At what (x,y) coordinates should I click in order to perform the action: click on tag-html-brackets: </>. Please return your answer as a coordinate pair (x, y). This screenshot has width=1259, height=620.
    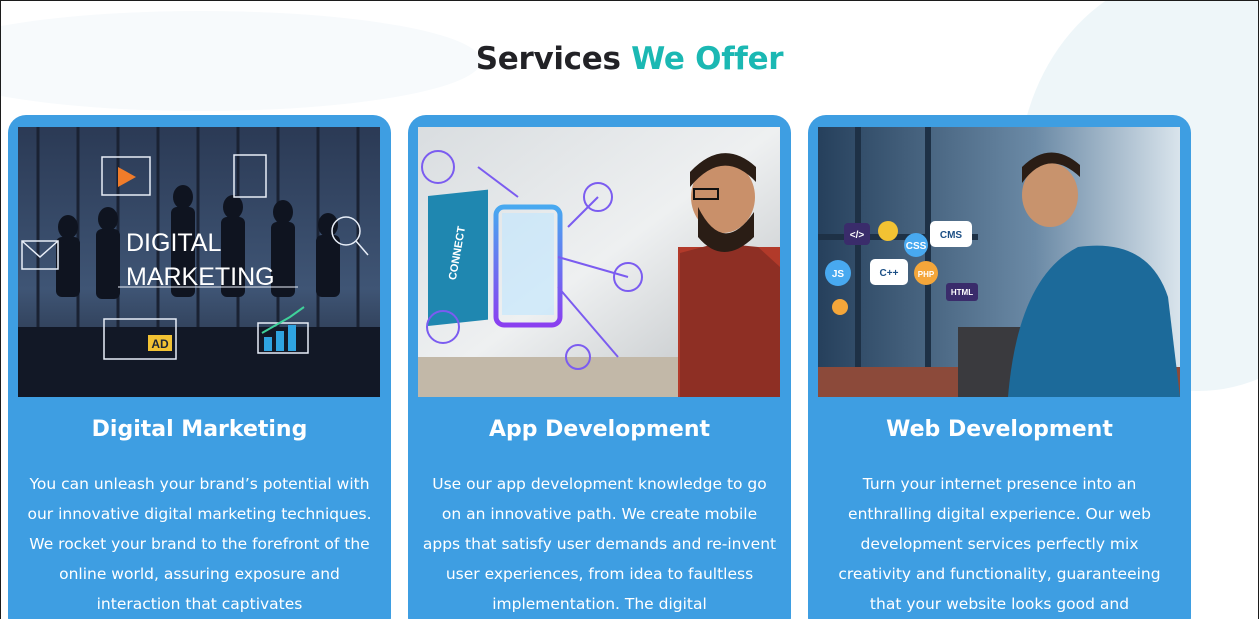
    Looking at the image, I should click on (857, 235).